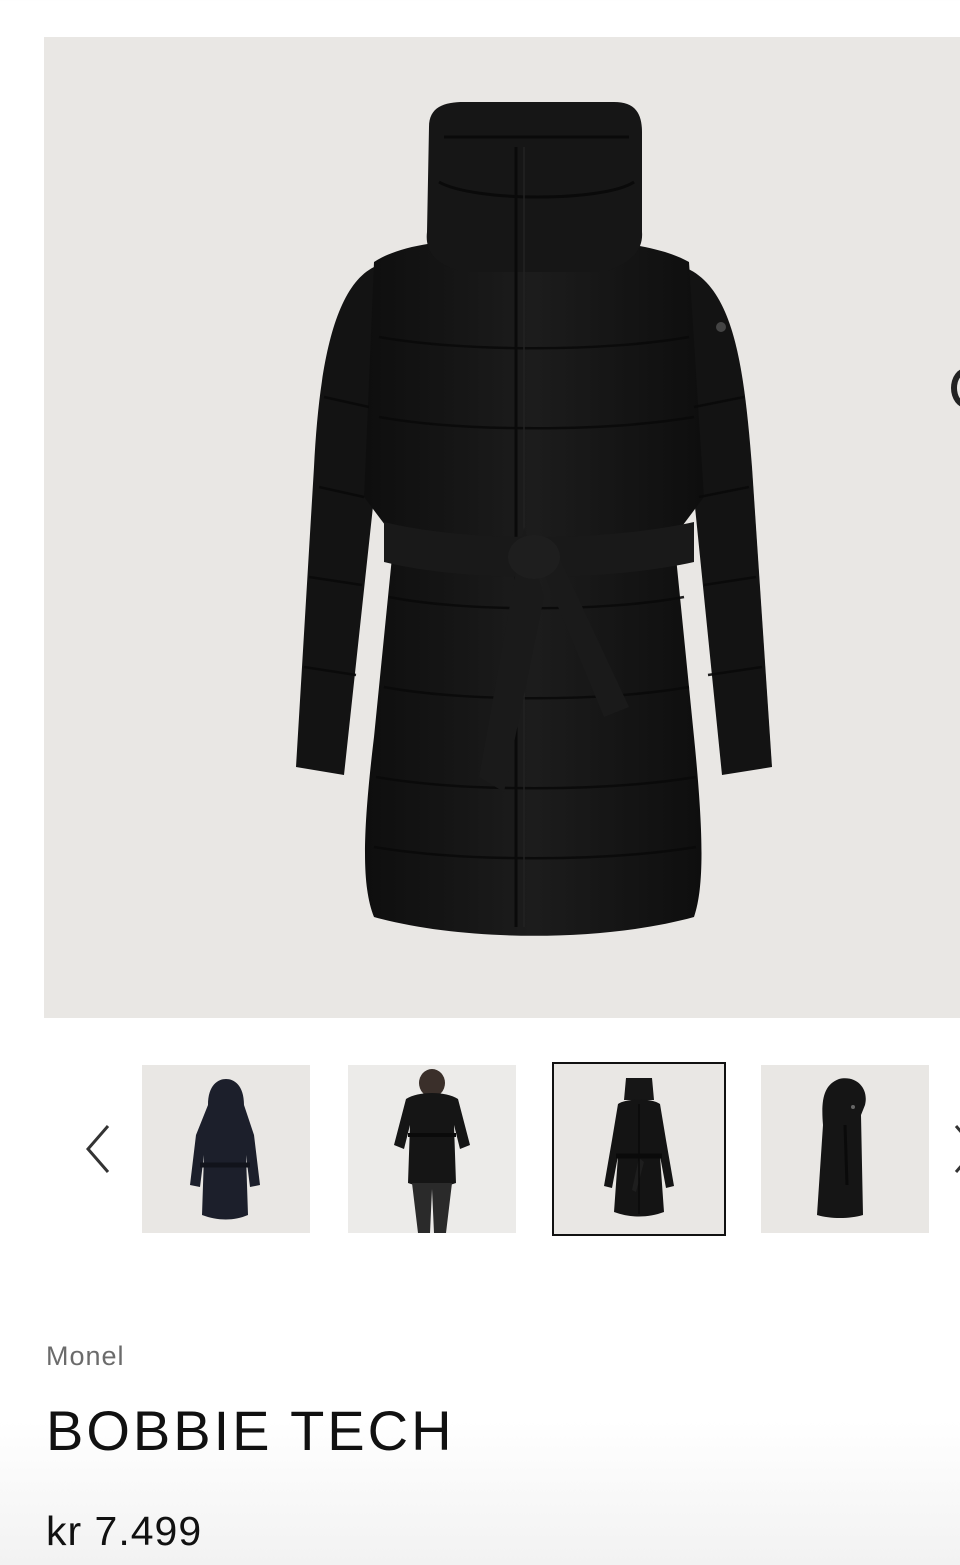 This screenshot has width=960, height=1565. I want to click on thumbnail-coat-front-view, so click(639, 1149).